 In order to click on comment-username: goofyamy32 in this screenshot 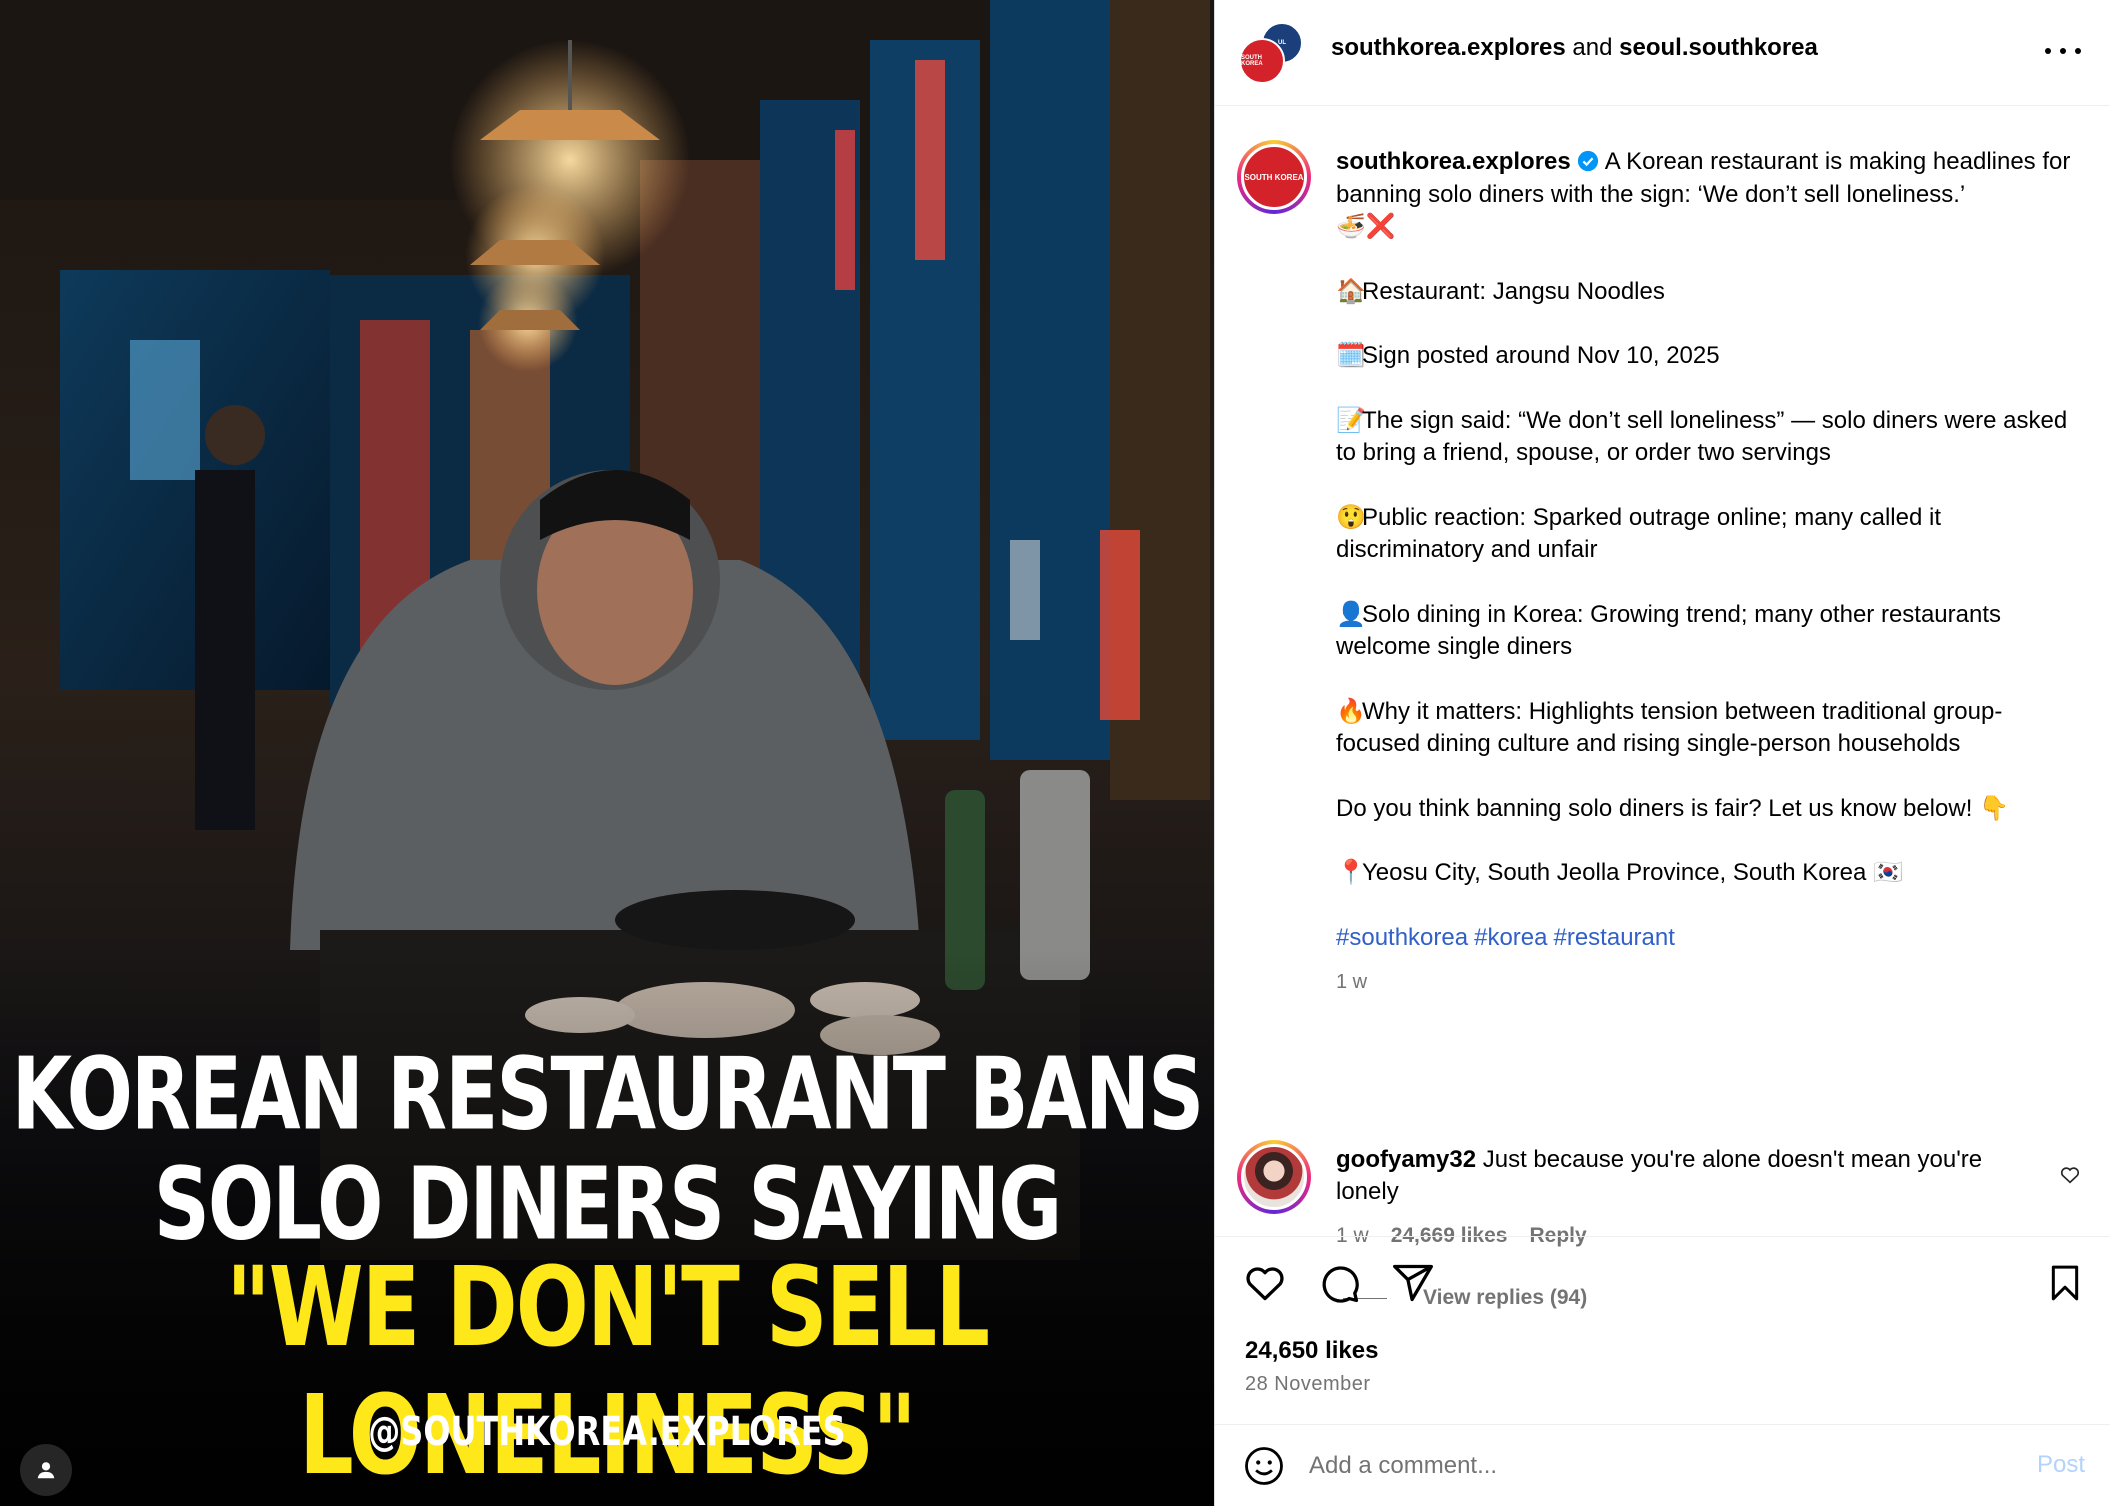, I will do `click(1406, 1159)`.